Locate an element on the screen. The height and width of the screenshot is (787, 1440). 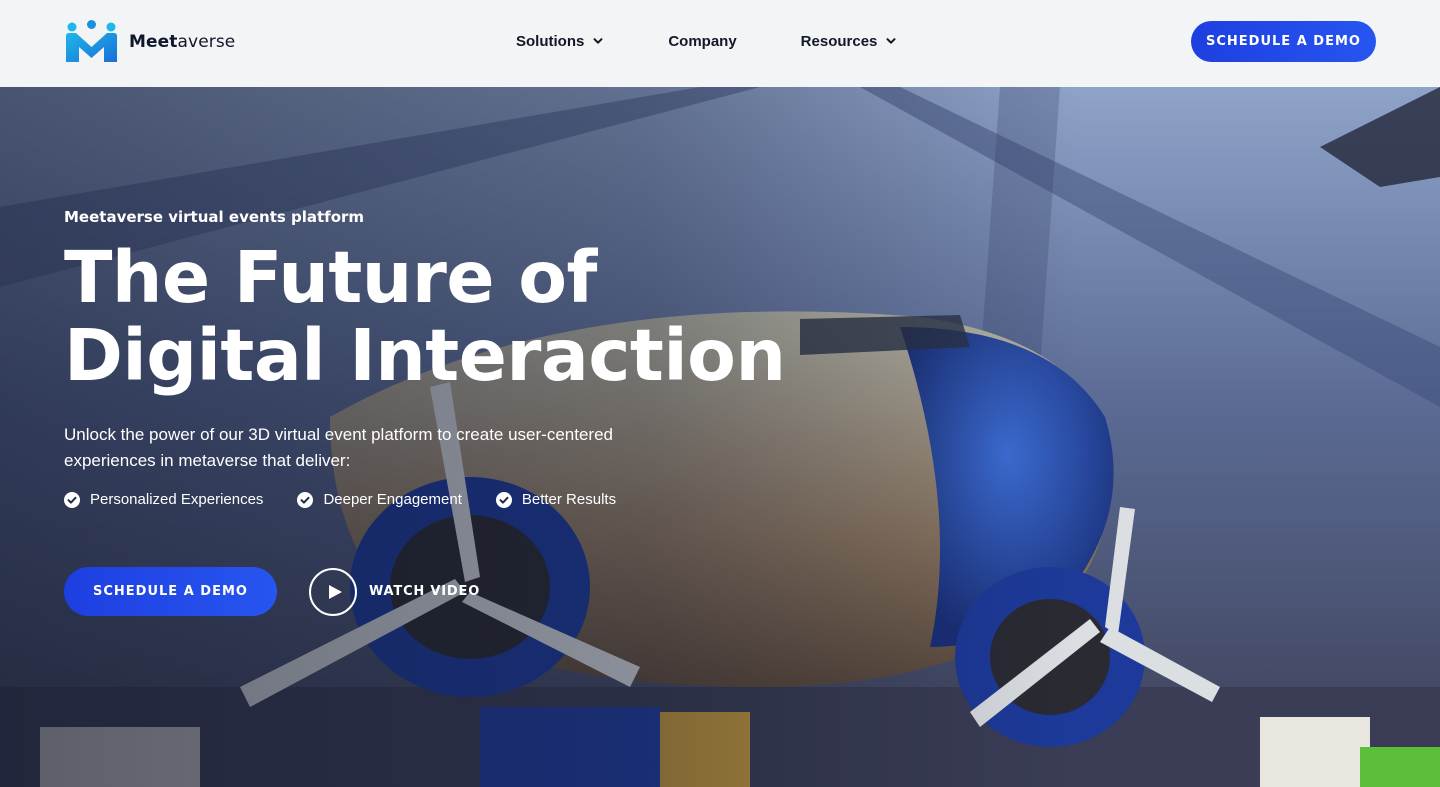
nav-company-label: Company is located at coordinates (702, 41).